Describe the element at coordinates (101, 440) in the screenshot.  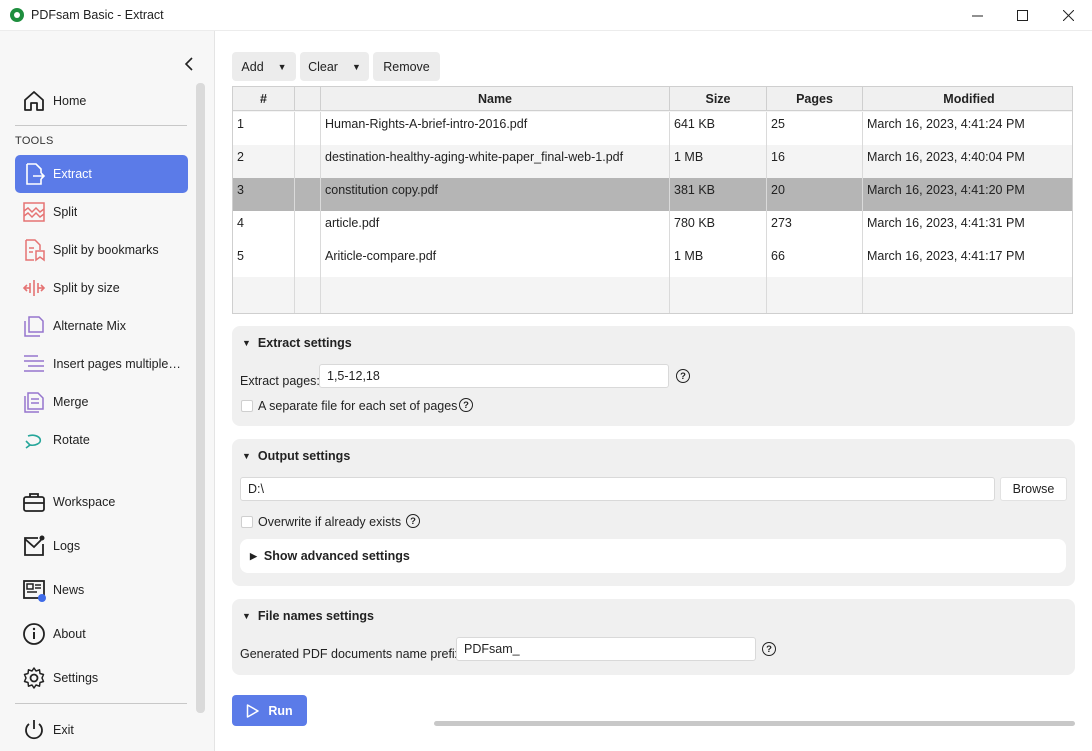
I see `sidebar-item-rotate: Rotate` at that location.